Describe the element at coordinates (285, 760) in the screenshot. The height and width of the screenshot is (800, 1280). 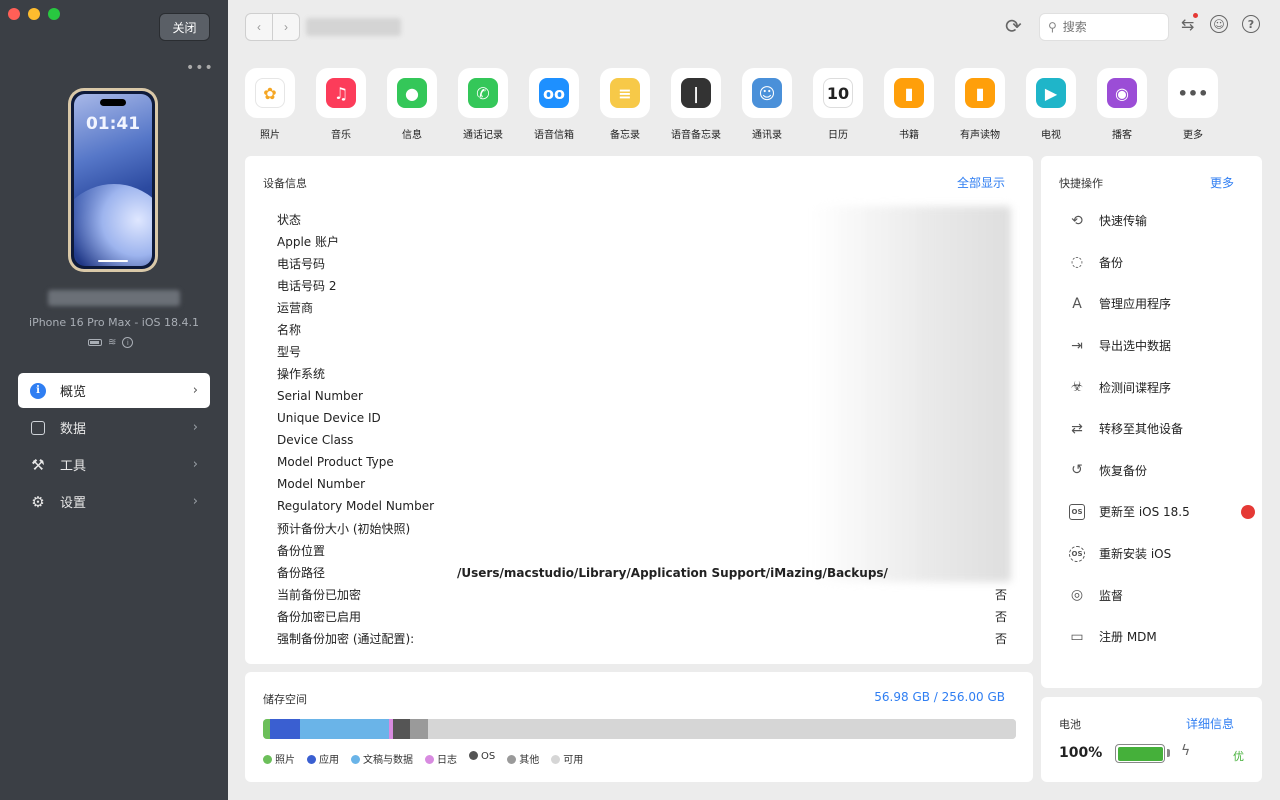
I see `legend-label: 照片` at that location.